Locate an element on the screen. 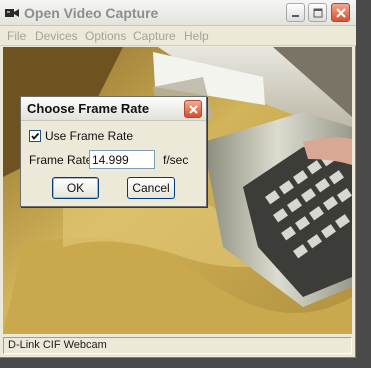 This screenshot has height=368, width=371. camera-icon is located at coordinates (12, 12).